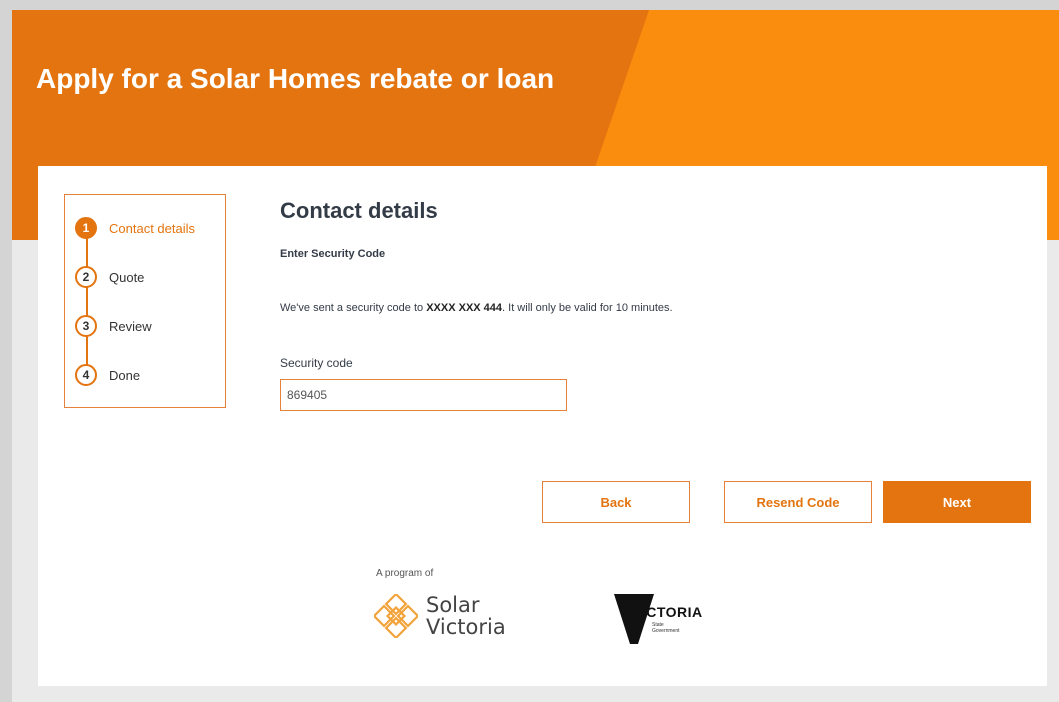 Image resolution: width=1059 pixels, height=702 pixels. Describe the element at coordinates (107, 375) in the screenshot. I see `step-done: 4 Done` at that location.